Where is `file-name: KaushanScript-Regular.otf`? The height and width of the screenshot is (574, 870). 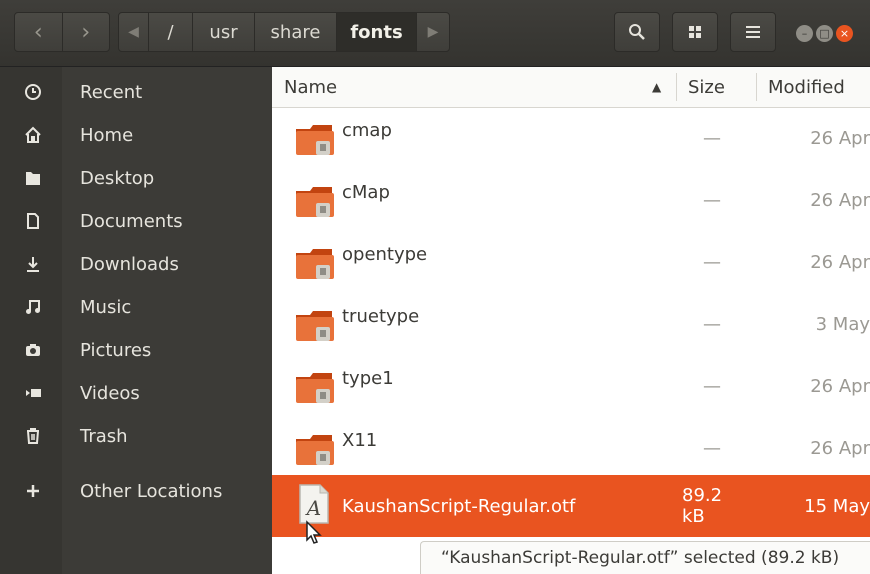
file-name: KaushanScript-Regular.otf is located at coordinates (459, 506).